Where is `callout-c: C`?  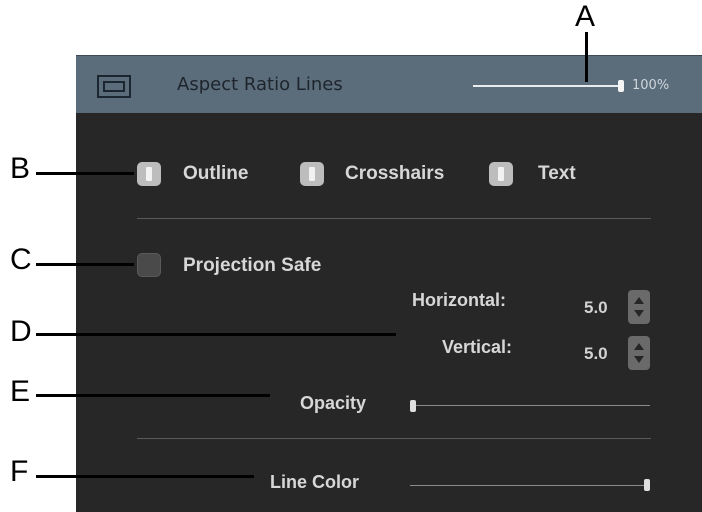 callout-c: C is located at coordinates (21, 259).